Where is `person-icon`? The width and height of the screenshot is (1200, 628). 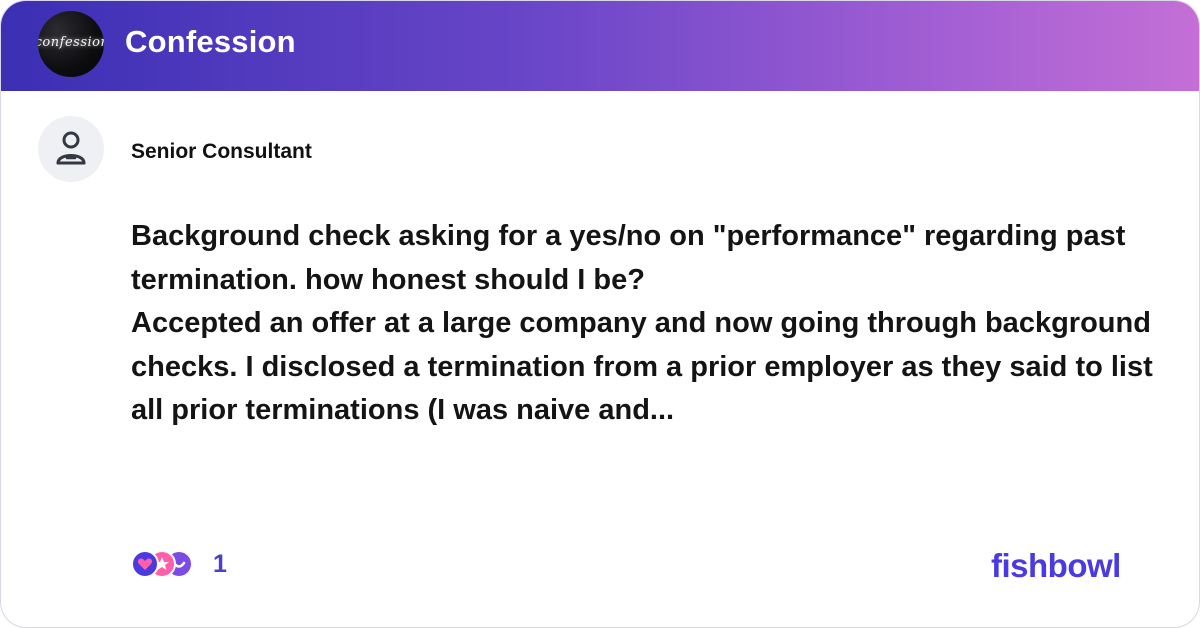 person-icon is located at coordinates (71, 148).